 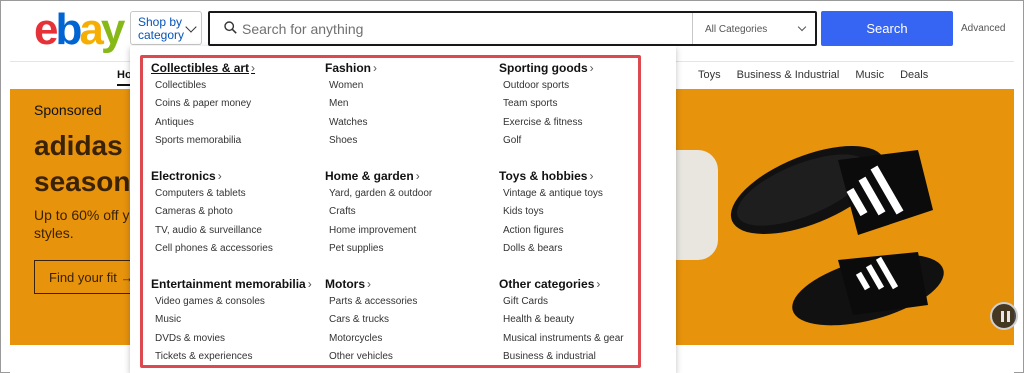 What do you see at coordinates (371, 302) in the screenshot?
I see `category-link: Parts & accessories` at bounding box center [371, 302].